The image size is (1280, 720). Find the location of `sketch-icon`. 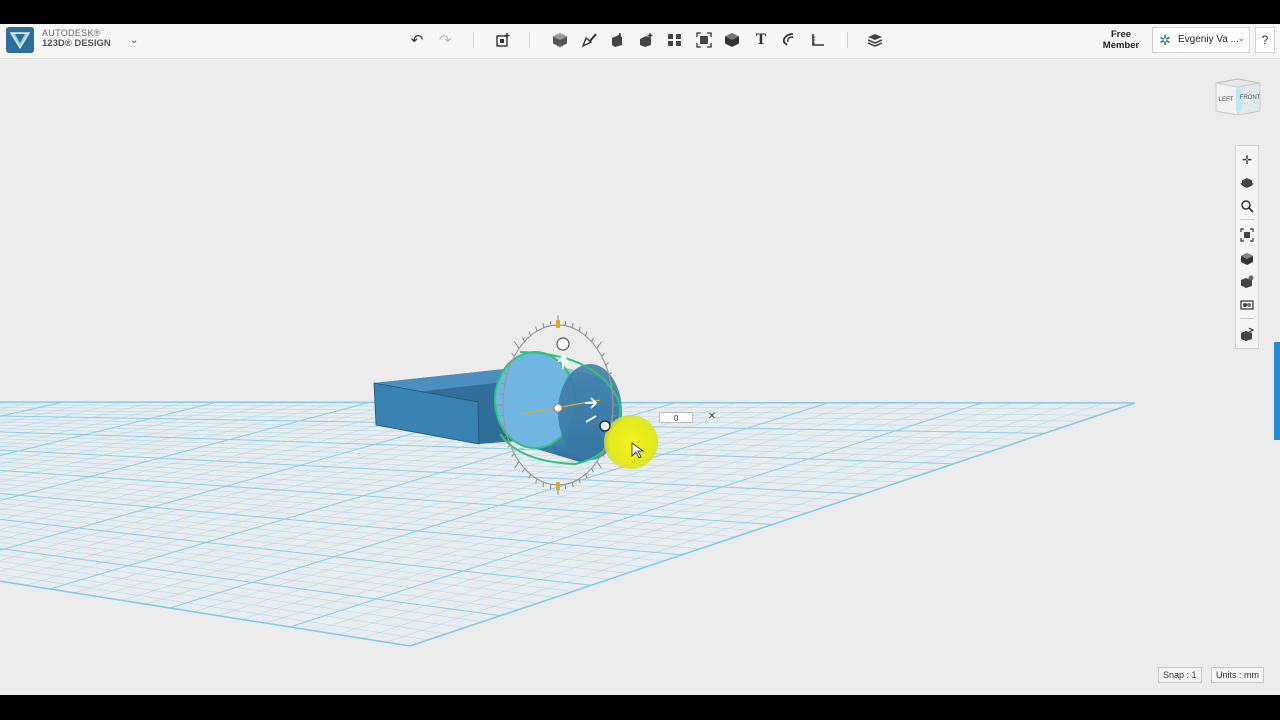

sketch-icon is located at coordinates (589, 40).